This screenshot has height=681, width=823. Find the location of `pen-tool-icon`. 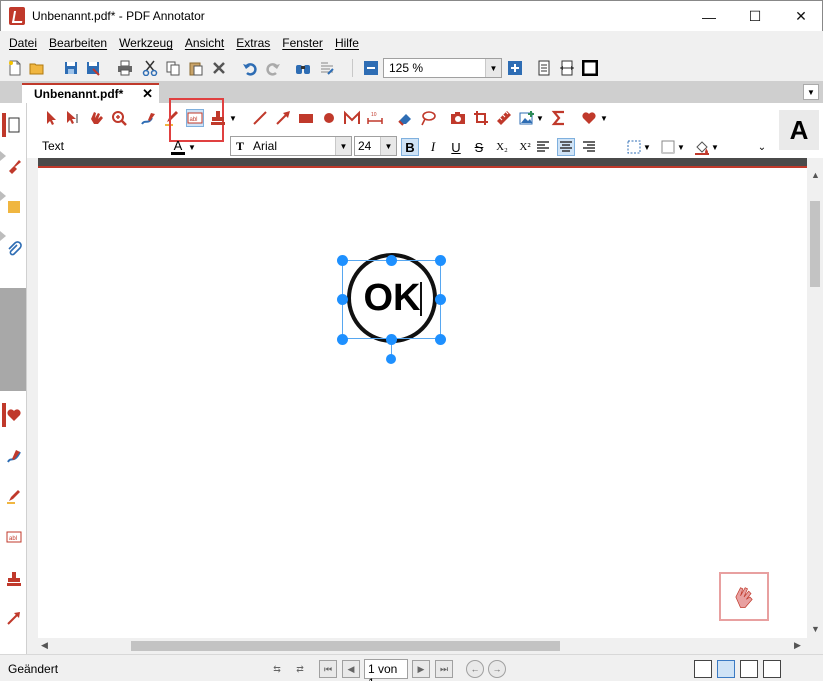

pen-tool-icon is located at coordinates (149, 118).